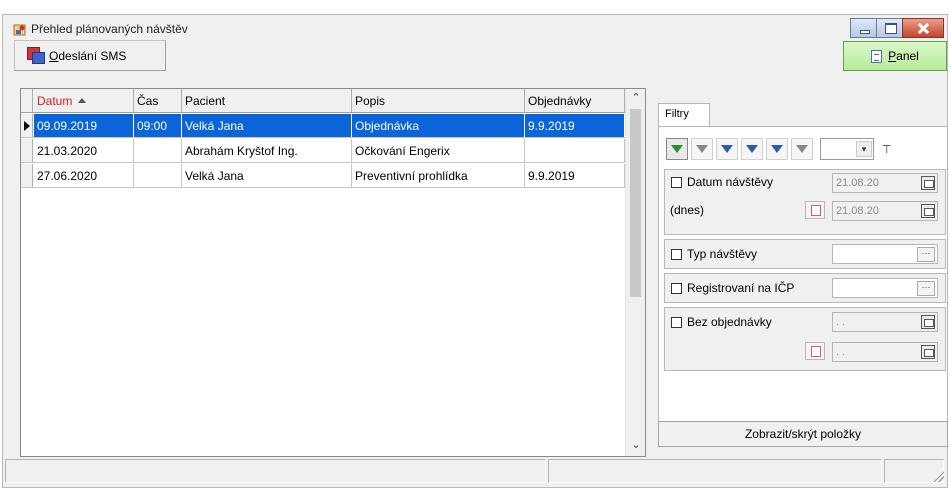 This screenshot has width=950, height=488. What do you see at coordinates (885, 322) in the screenshot?
I see `bez-objednavky-from-field: . .` at bounding box center [885, 322].